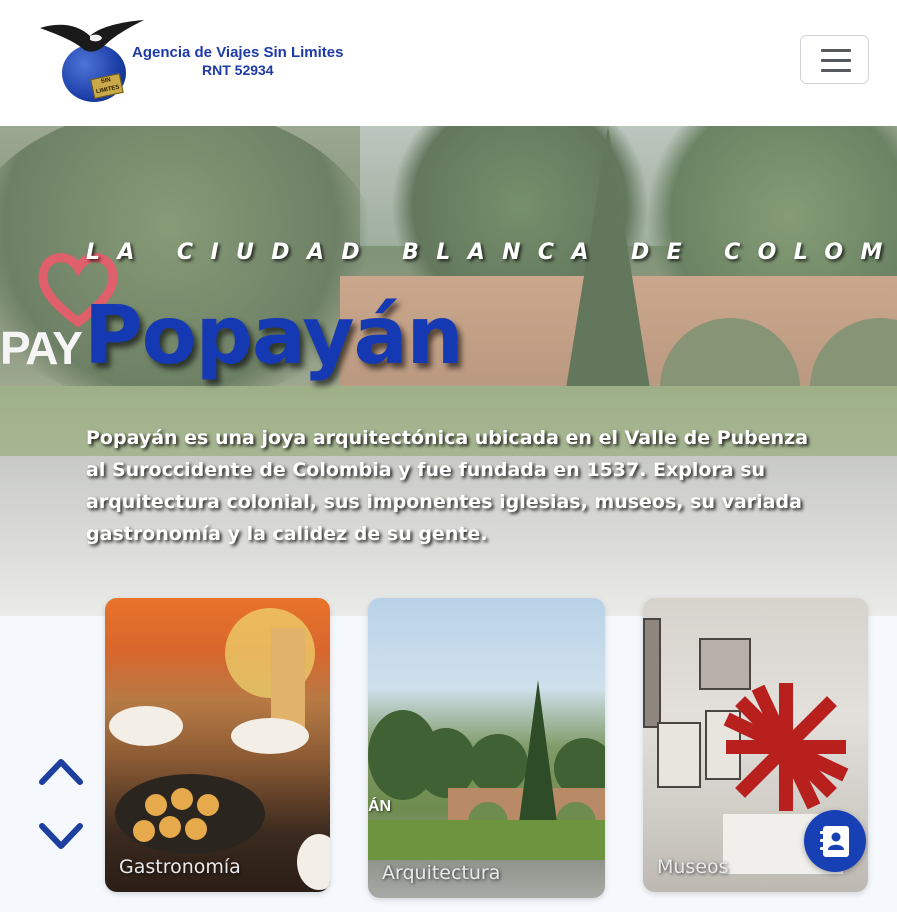 The height and width of the screenshot is (912, 897). What do you see at coordinates (238, 70) in the screenshot?
I see `logo-rnt: RNT 52934` at bounding box center [238, 70].